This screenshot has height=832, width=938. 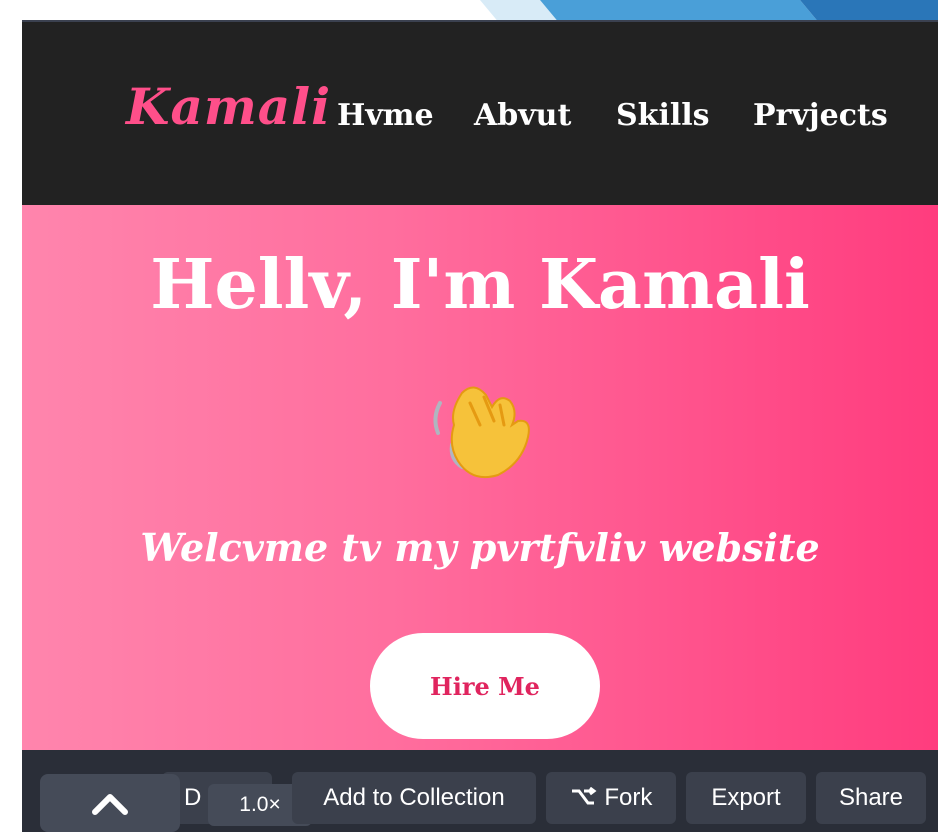 I want to click on left-margin, so click(x=11, y=416).